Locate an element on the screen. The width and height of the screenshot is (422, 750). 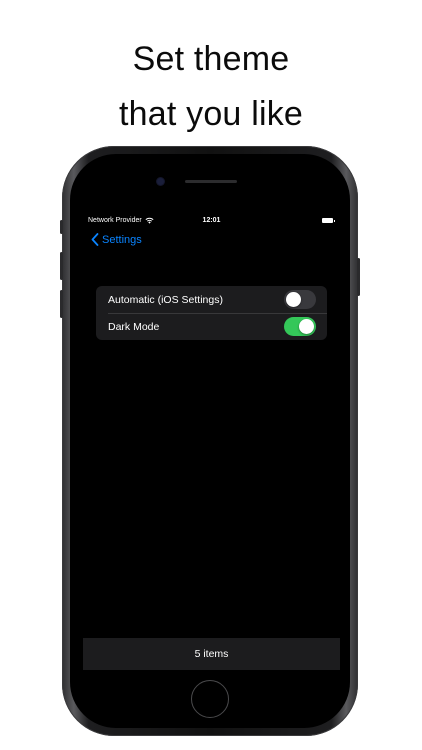
bottom-toolbar: 5 items is located at coordinates (211, 654).